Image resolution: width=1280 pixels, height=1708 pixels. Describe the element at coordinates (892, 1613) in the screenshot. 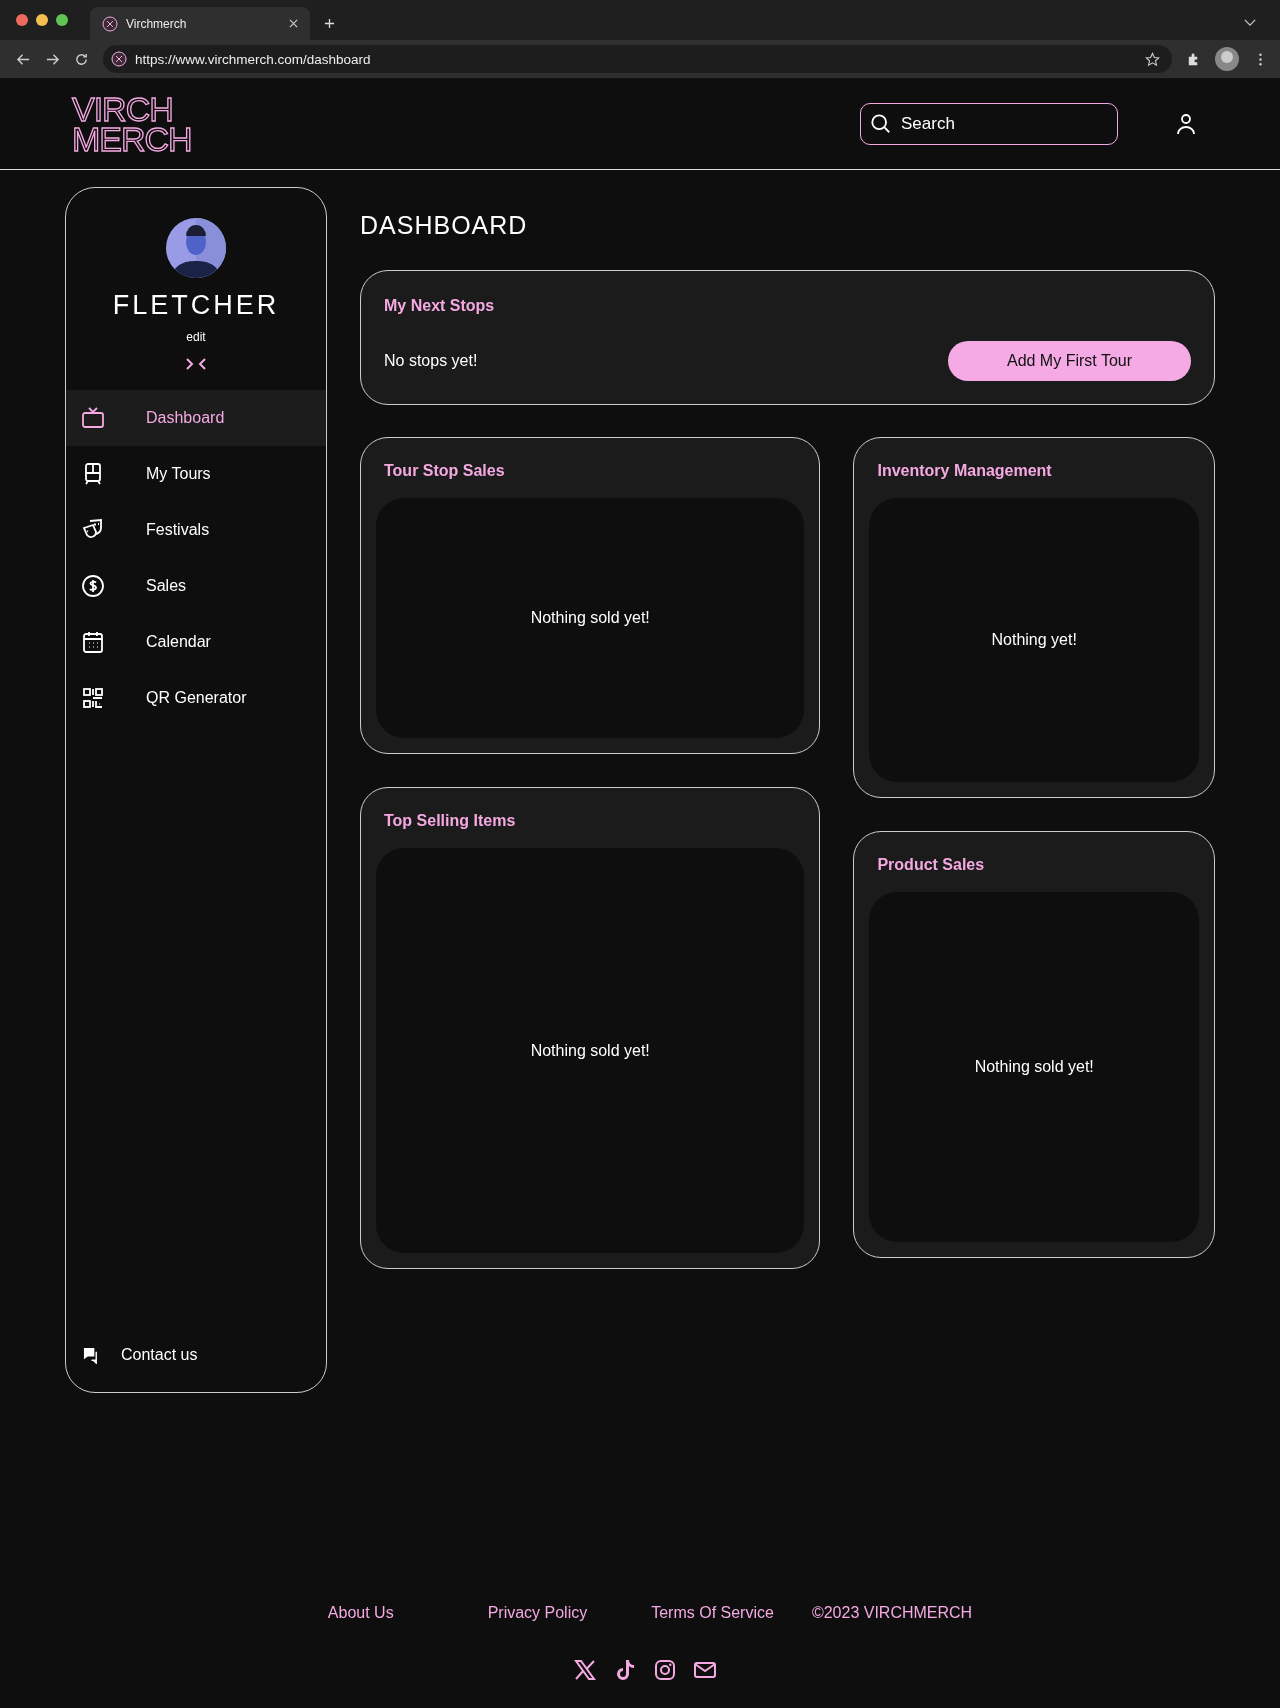

I see `copyright-text: ©2023 VIRCHMERCH` at that location.